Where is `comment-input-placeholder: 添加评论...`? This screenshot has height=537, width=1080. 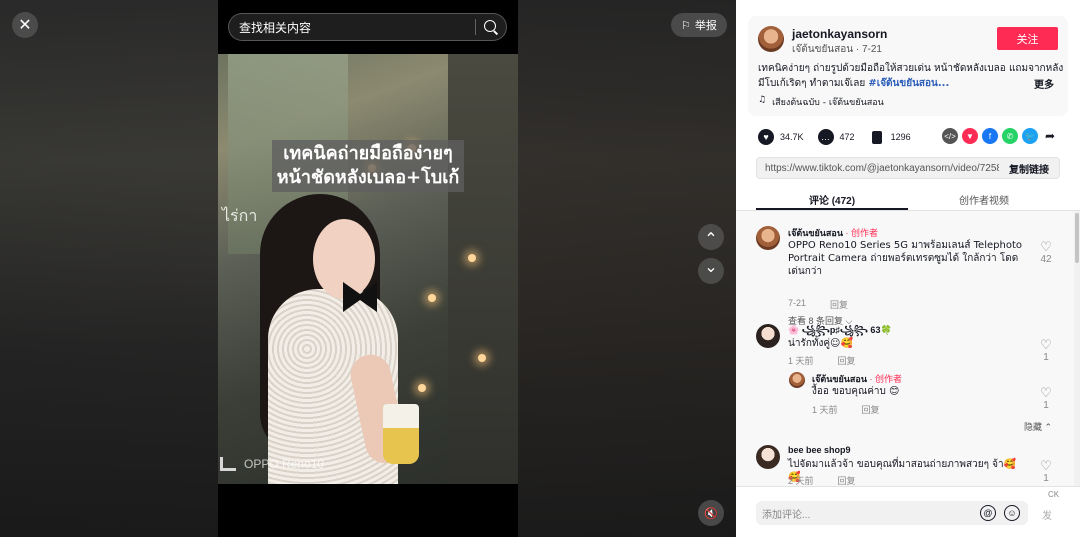
comment-input-placeholder: 添加评论... is located at coordinates (786, 515).